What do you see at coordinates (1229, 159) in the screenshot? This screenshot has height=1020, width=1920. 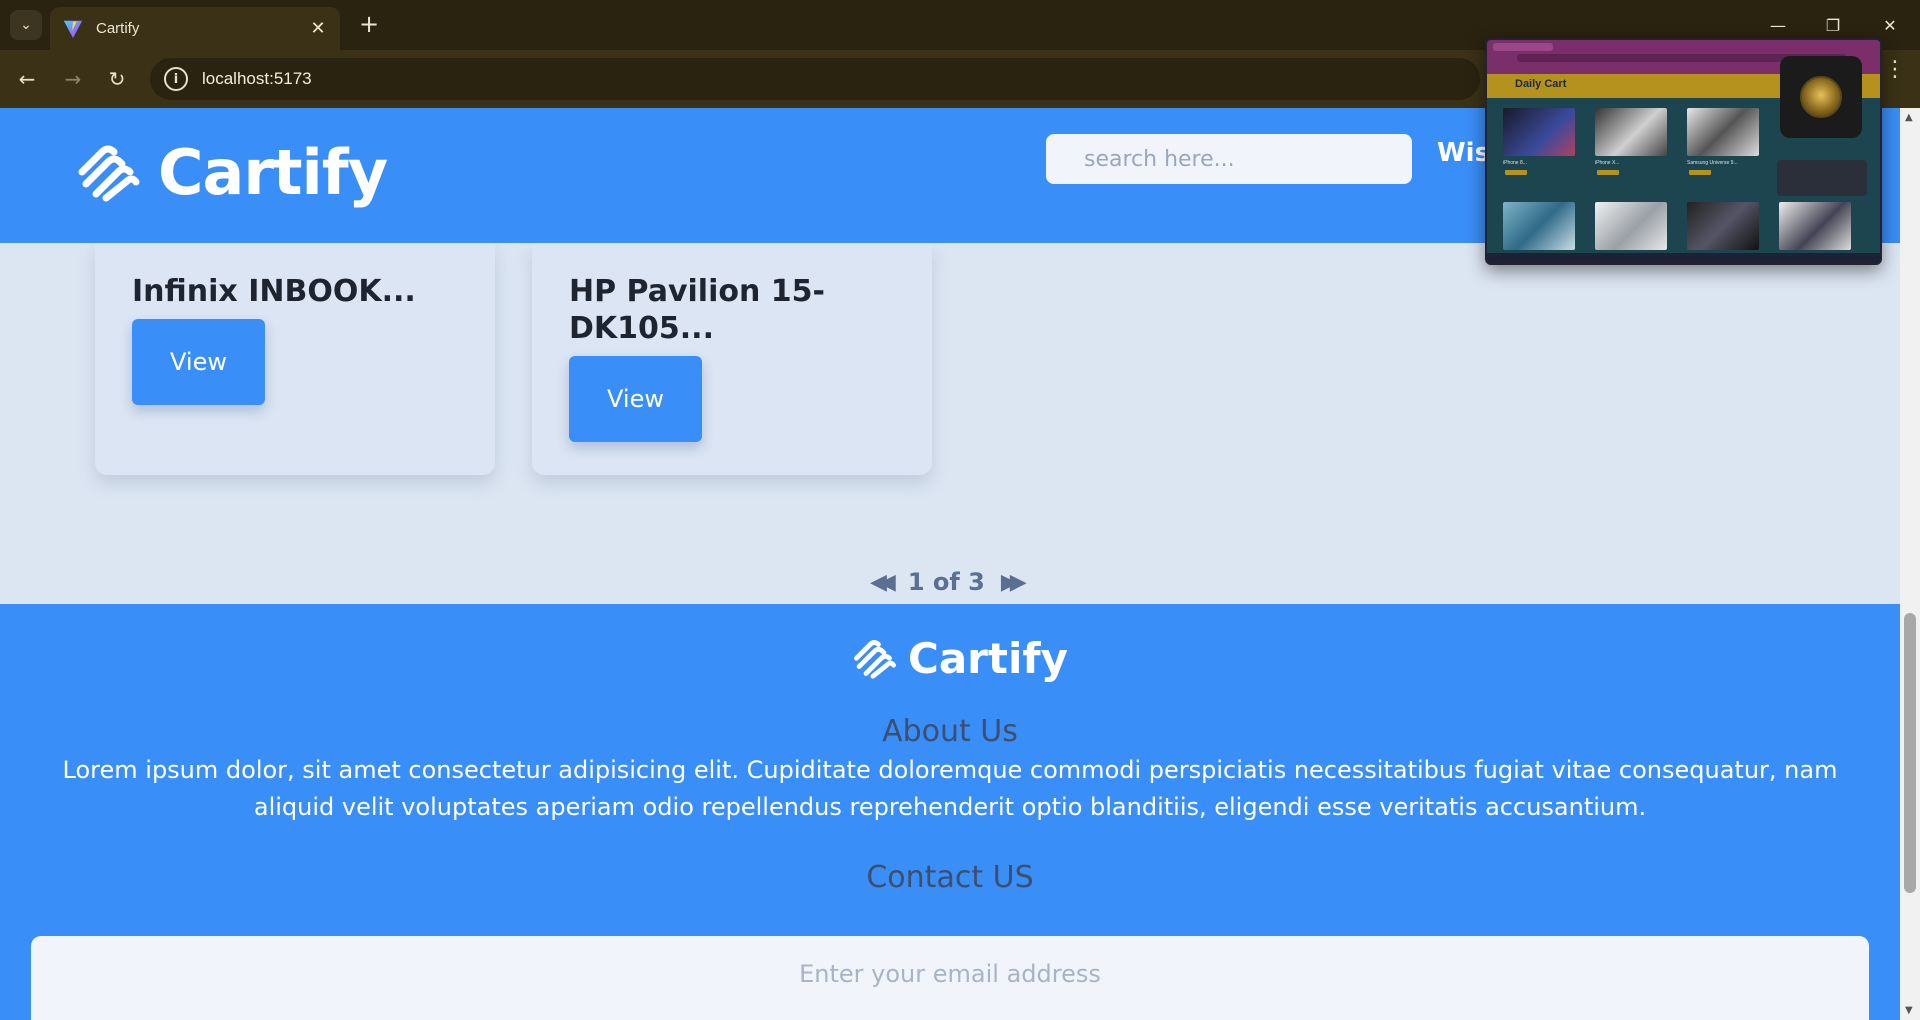 I see `search-input` at bounding box center [1229, 159].